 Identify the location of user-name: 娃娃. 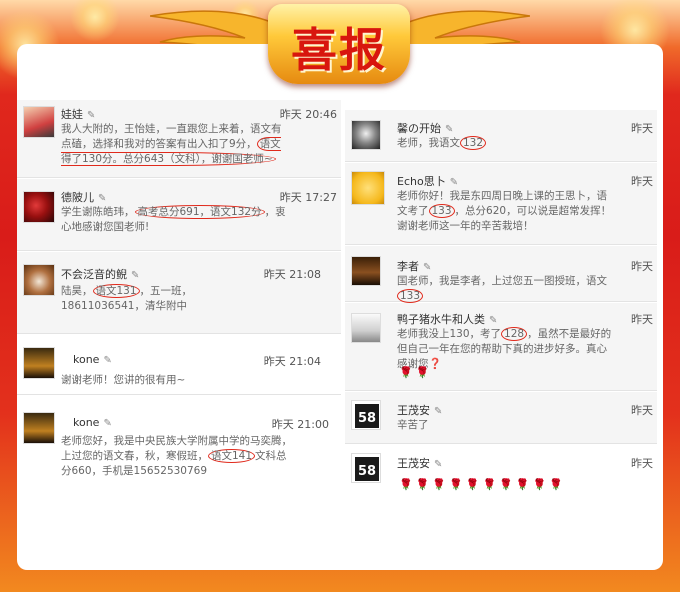
(72, 114).